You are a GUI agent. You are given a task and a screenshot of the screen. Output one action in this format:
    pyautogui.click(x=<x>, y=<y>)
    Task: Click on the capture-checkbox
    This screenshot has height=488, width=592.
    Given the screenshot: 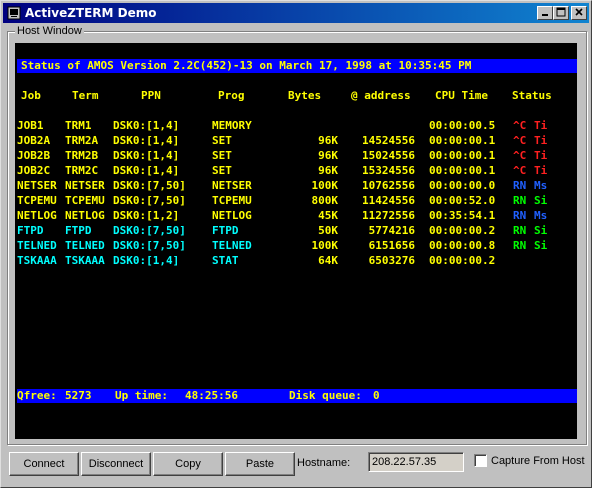 What is the action you would take?
    pyautogui.click(x=480, y=460)
    